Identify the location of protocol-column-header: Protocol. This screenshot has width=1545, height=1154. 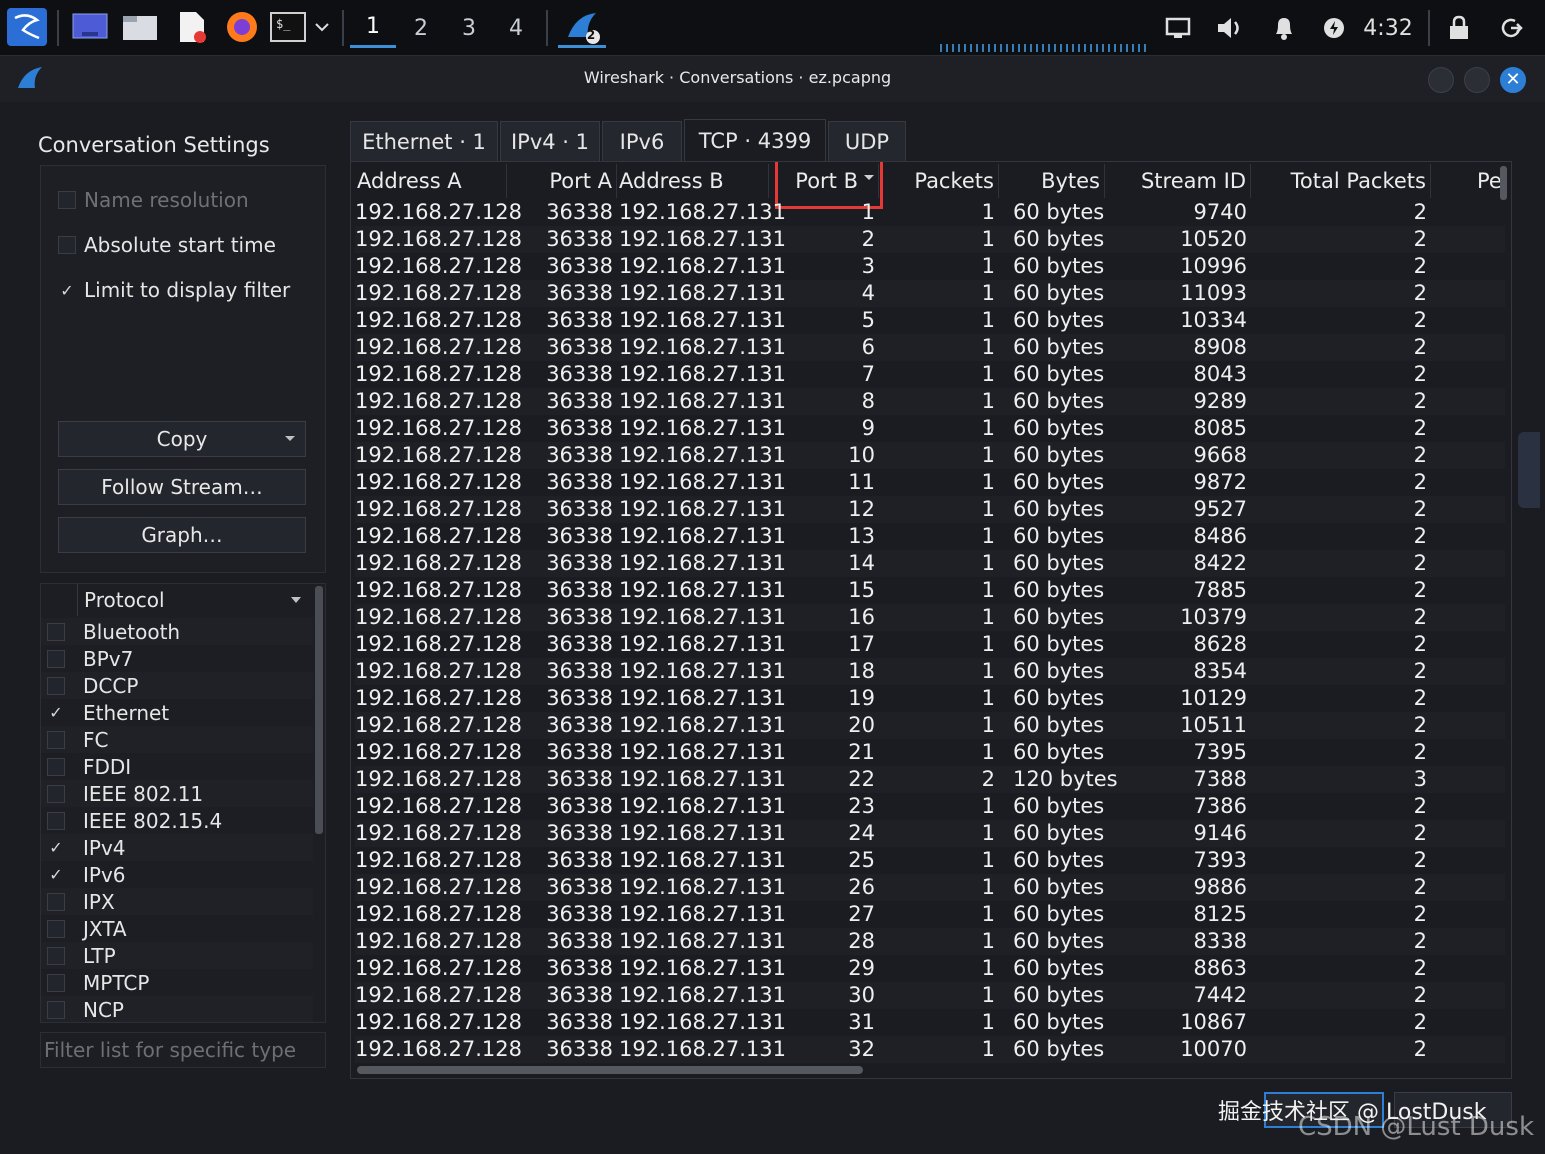
(195, 600).